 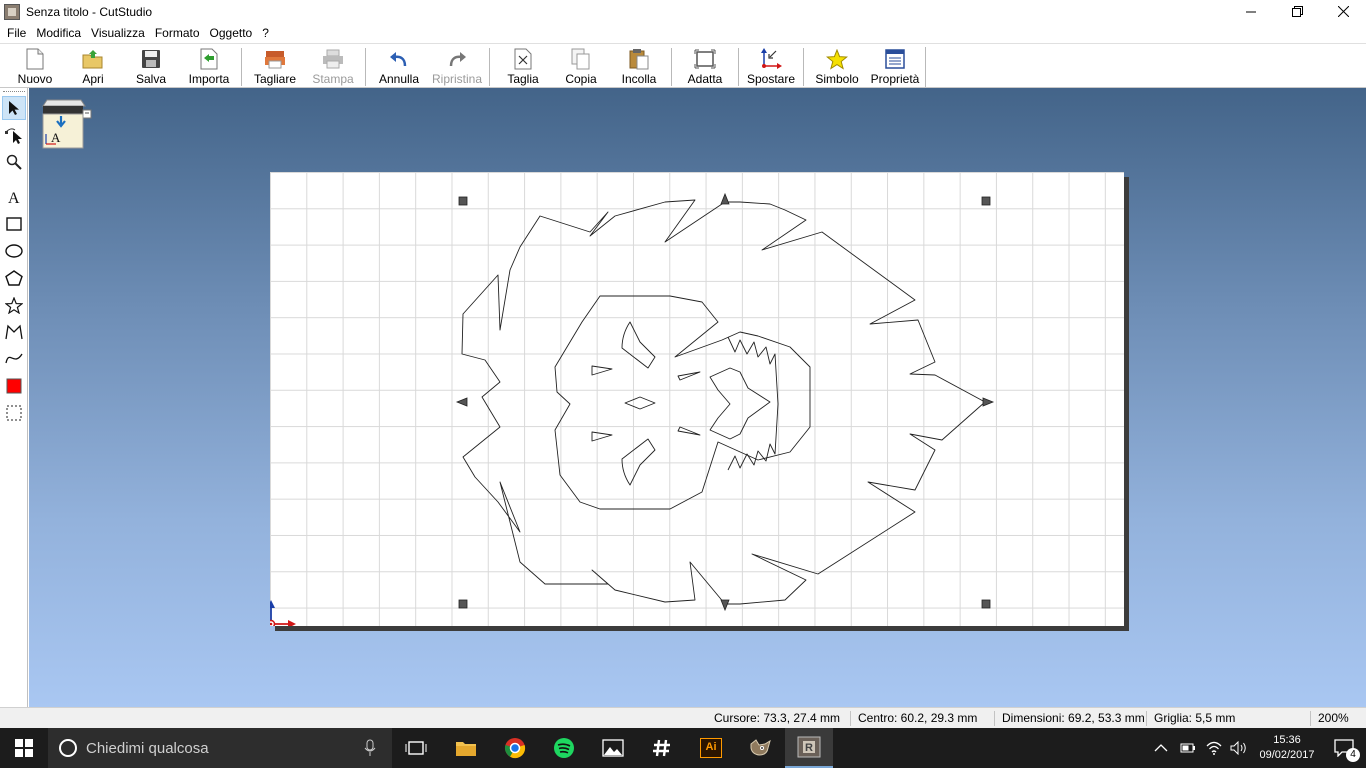 I want to click on pointer-arrow-icon, so click(x=14, y=108).